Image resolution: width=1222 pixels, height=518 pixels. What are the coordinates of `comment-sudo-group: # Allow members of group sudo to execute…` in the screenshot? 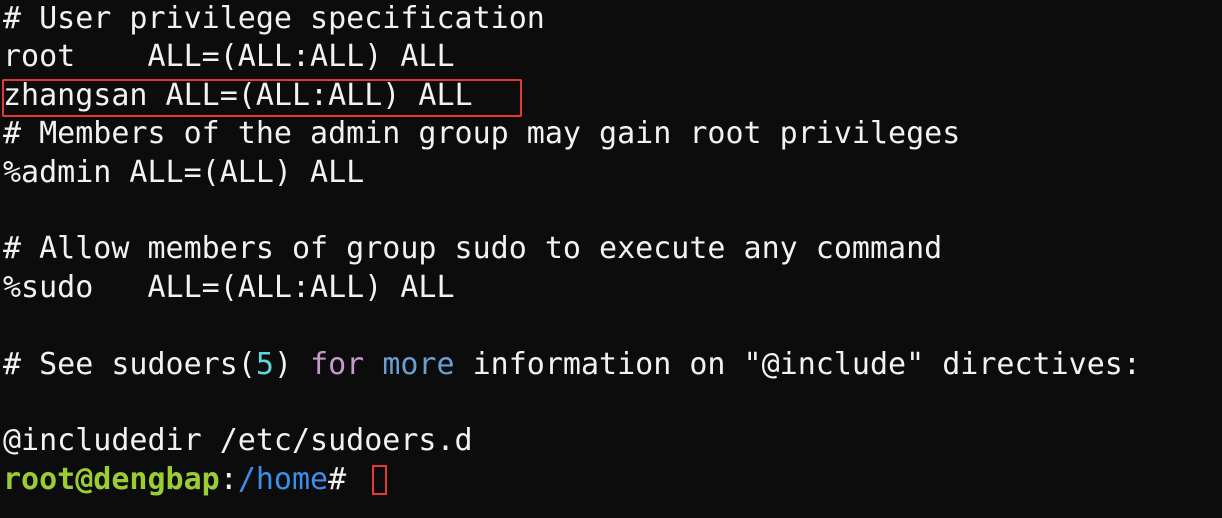 It's located at (473, 249).